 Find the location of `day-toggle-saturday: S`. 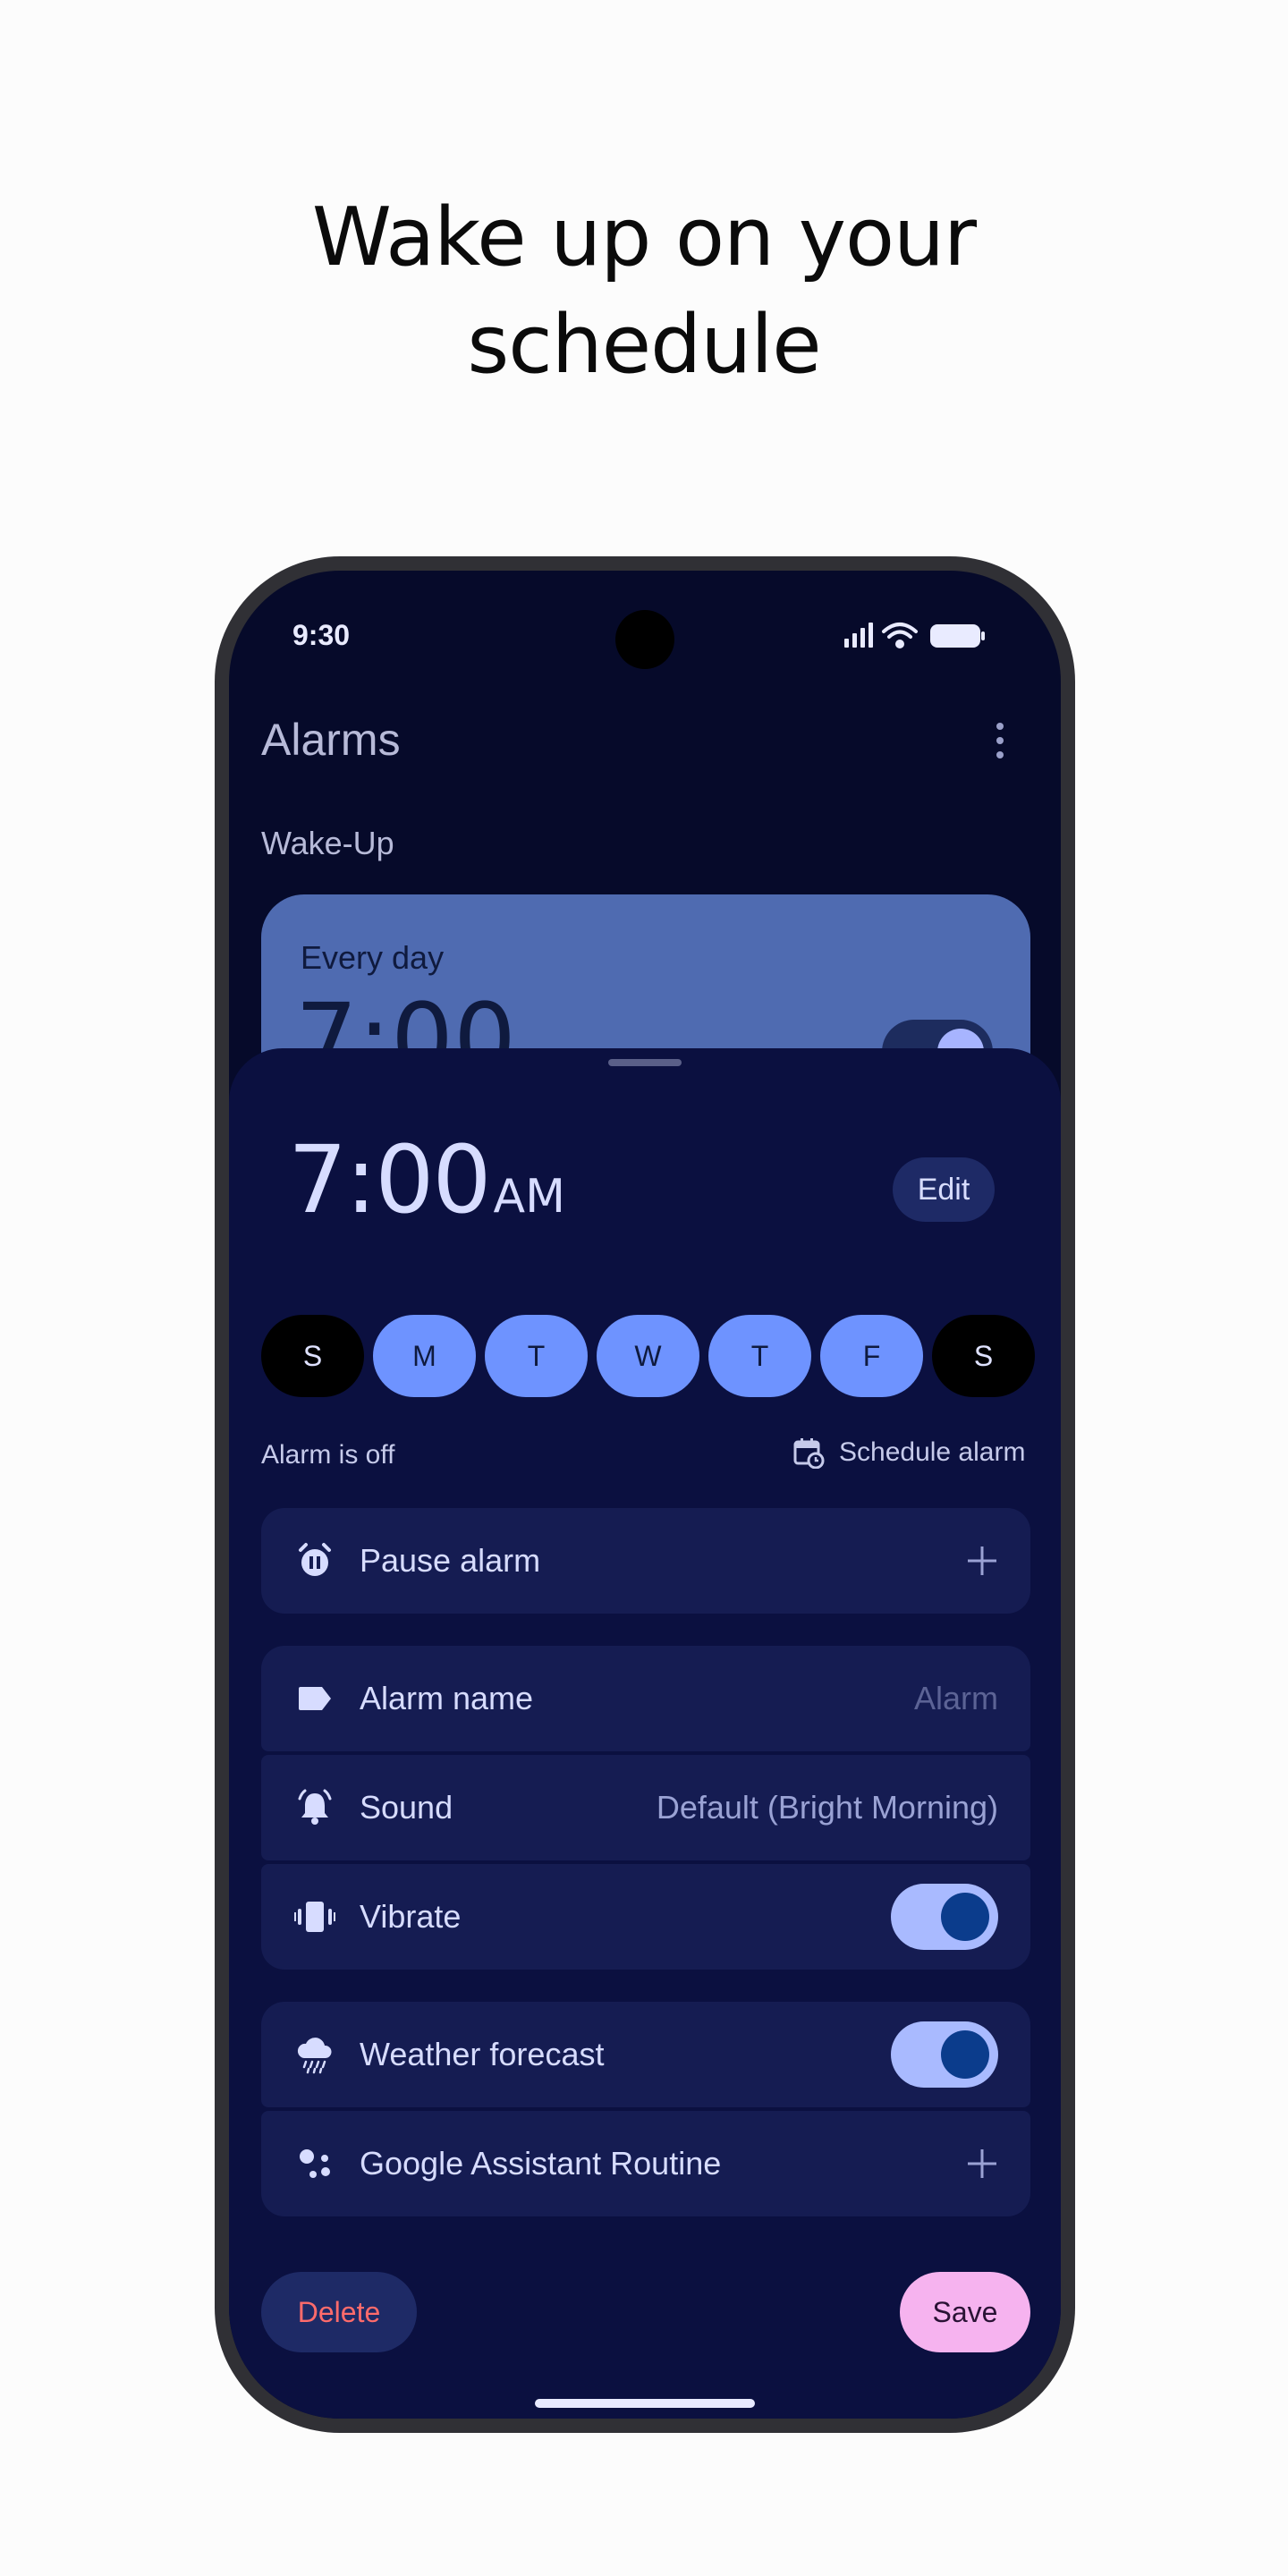

day-toggle-saturday: S is located at coordinates (983, 1356).